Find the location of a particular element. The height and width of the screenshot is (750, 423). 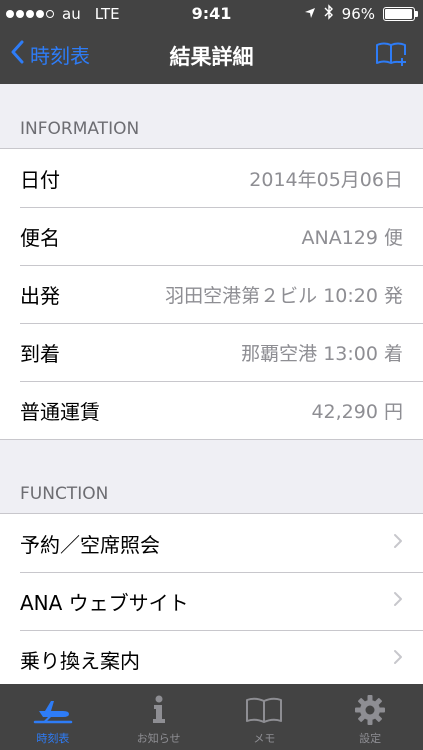

info-row-label: 普通運賃 is located at coordinates (60, 411).